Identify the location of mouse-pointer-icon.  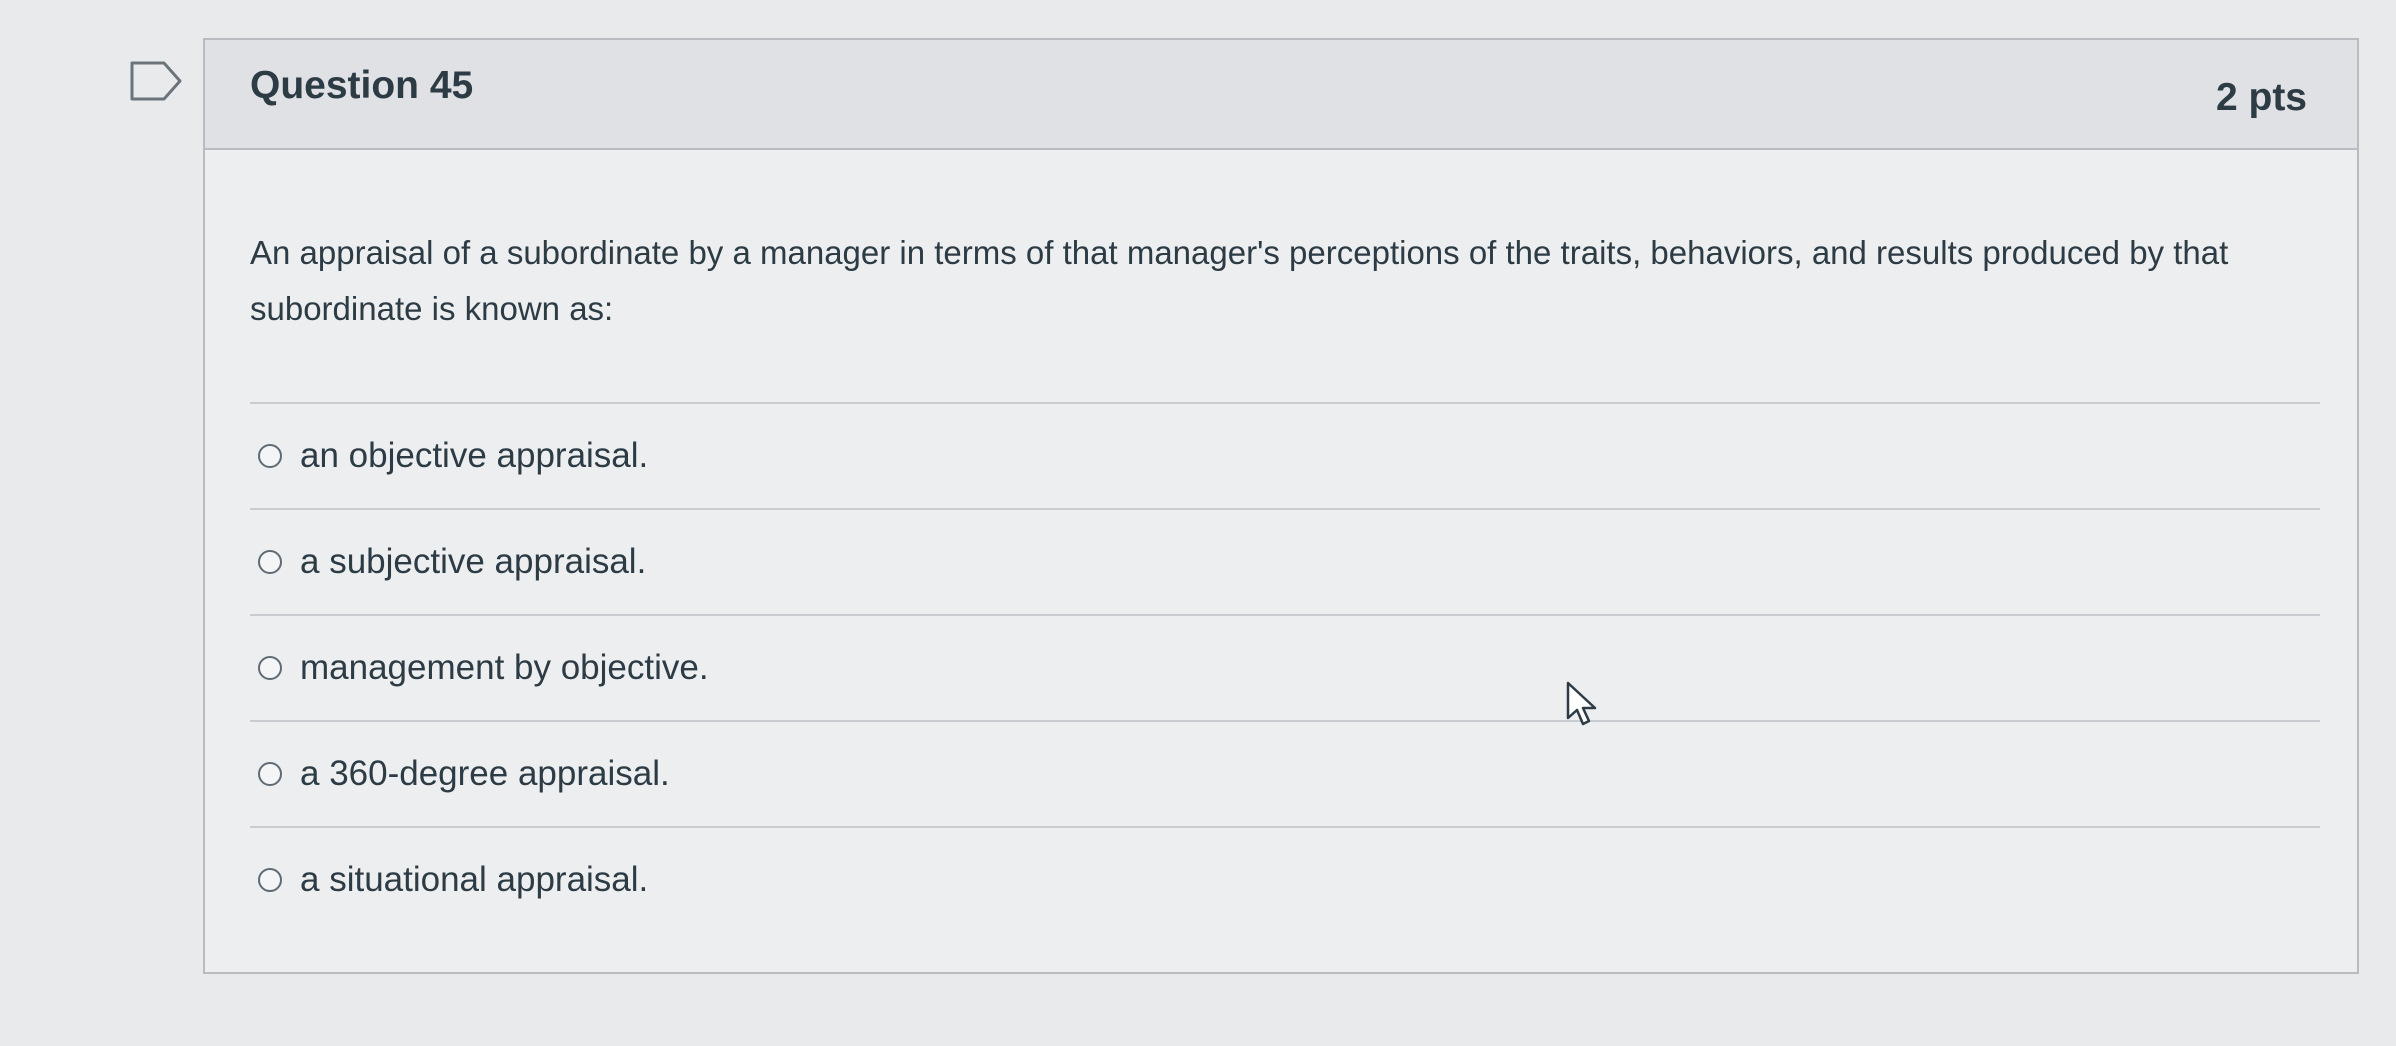
(1581, 703).